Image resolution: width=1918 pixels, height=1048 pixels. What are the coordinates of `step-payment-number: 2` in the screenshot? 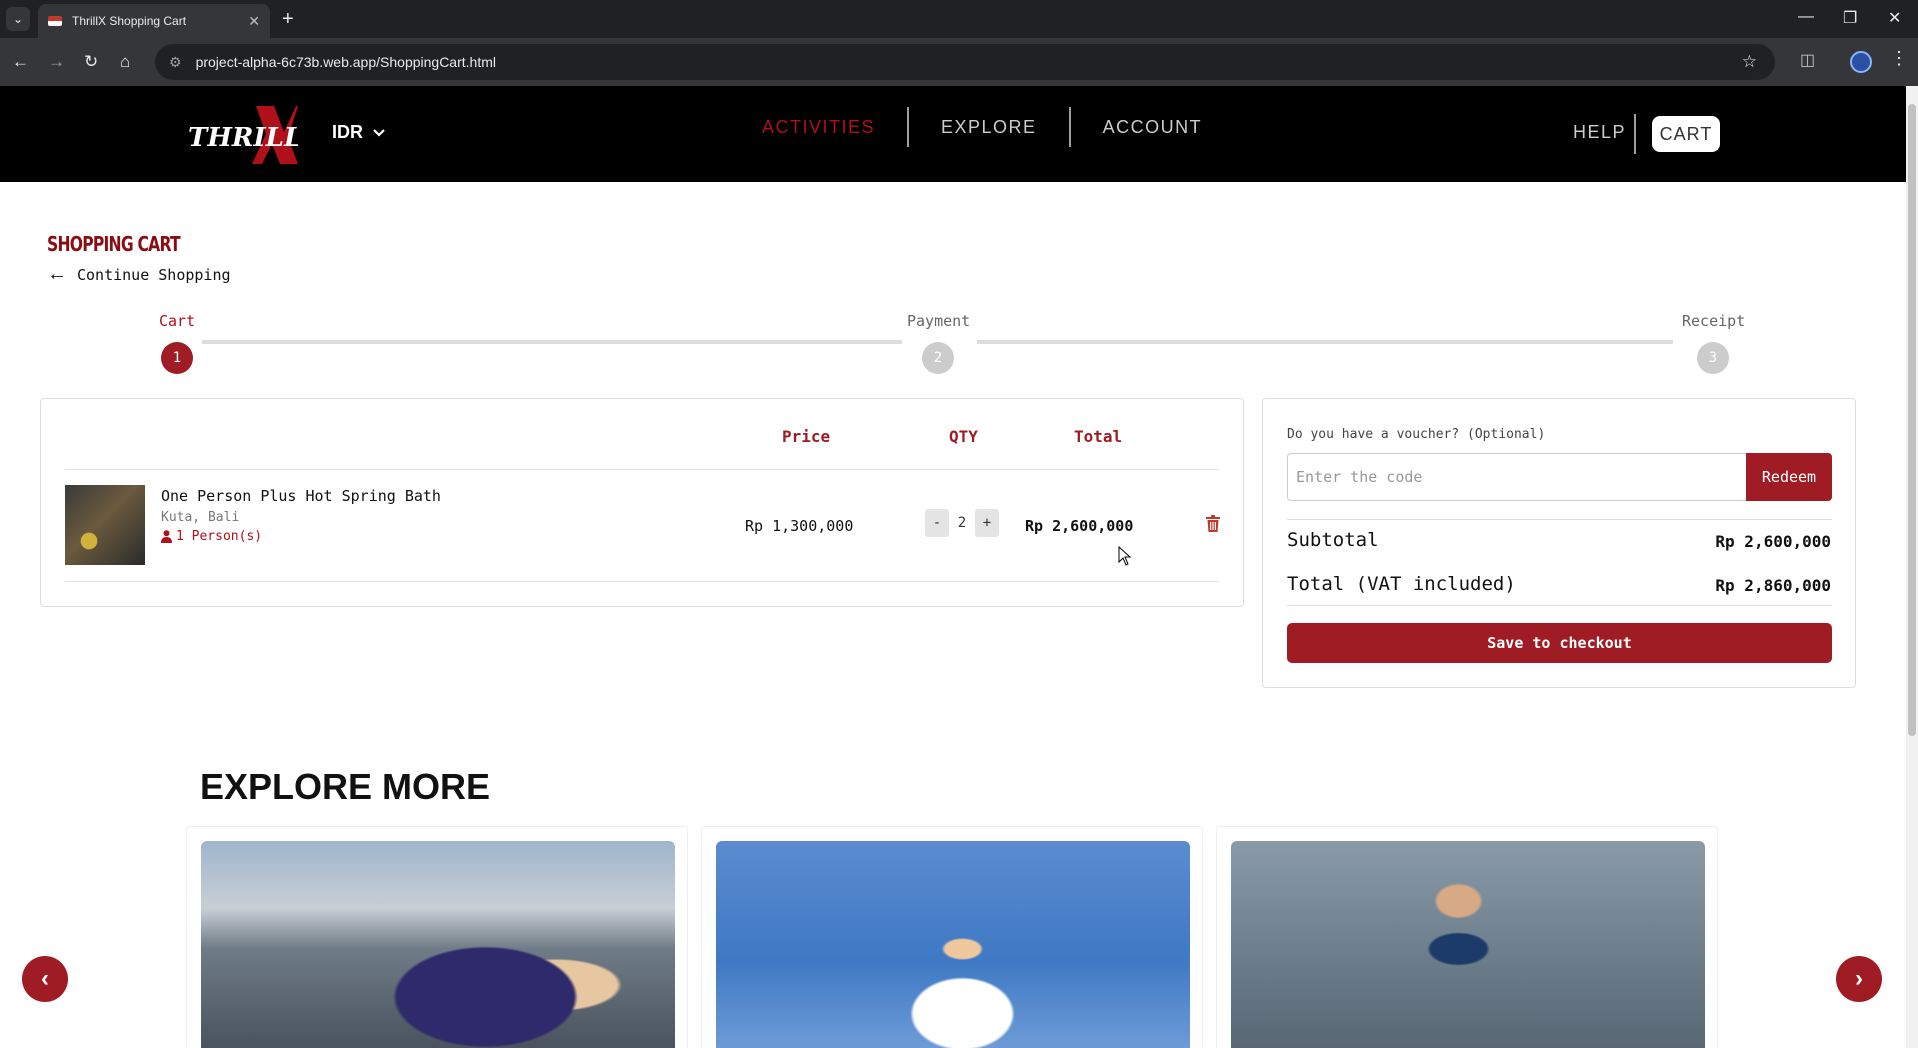 It's located at (938, 358).